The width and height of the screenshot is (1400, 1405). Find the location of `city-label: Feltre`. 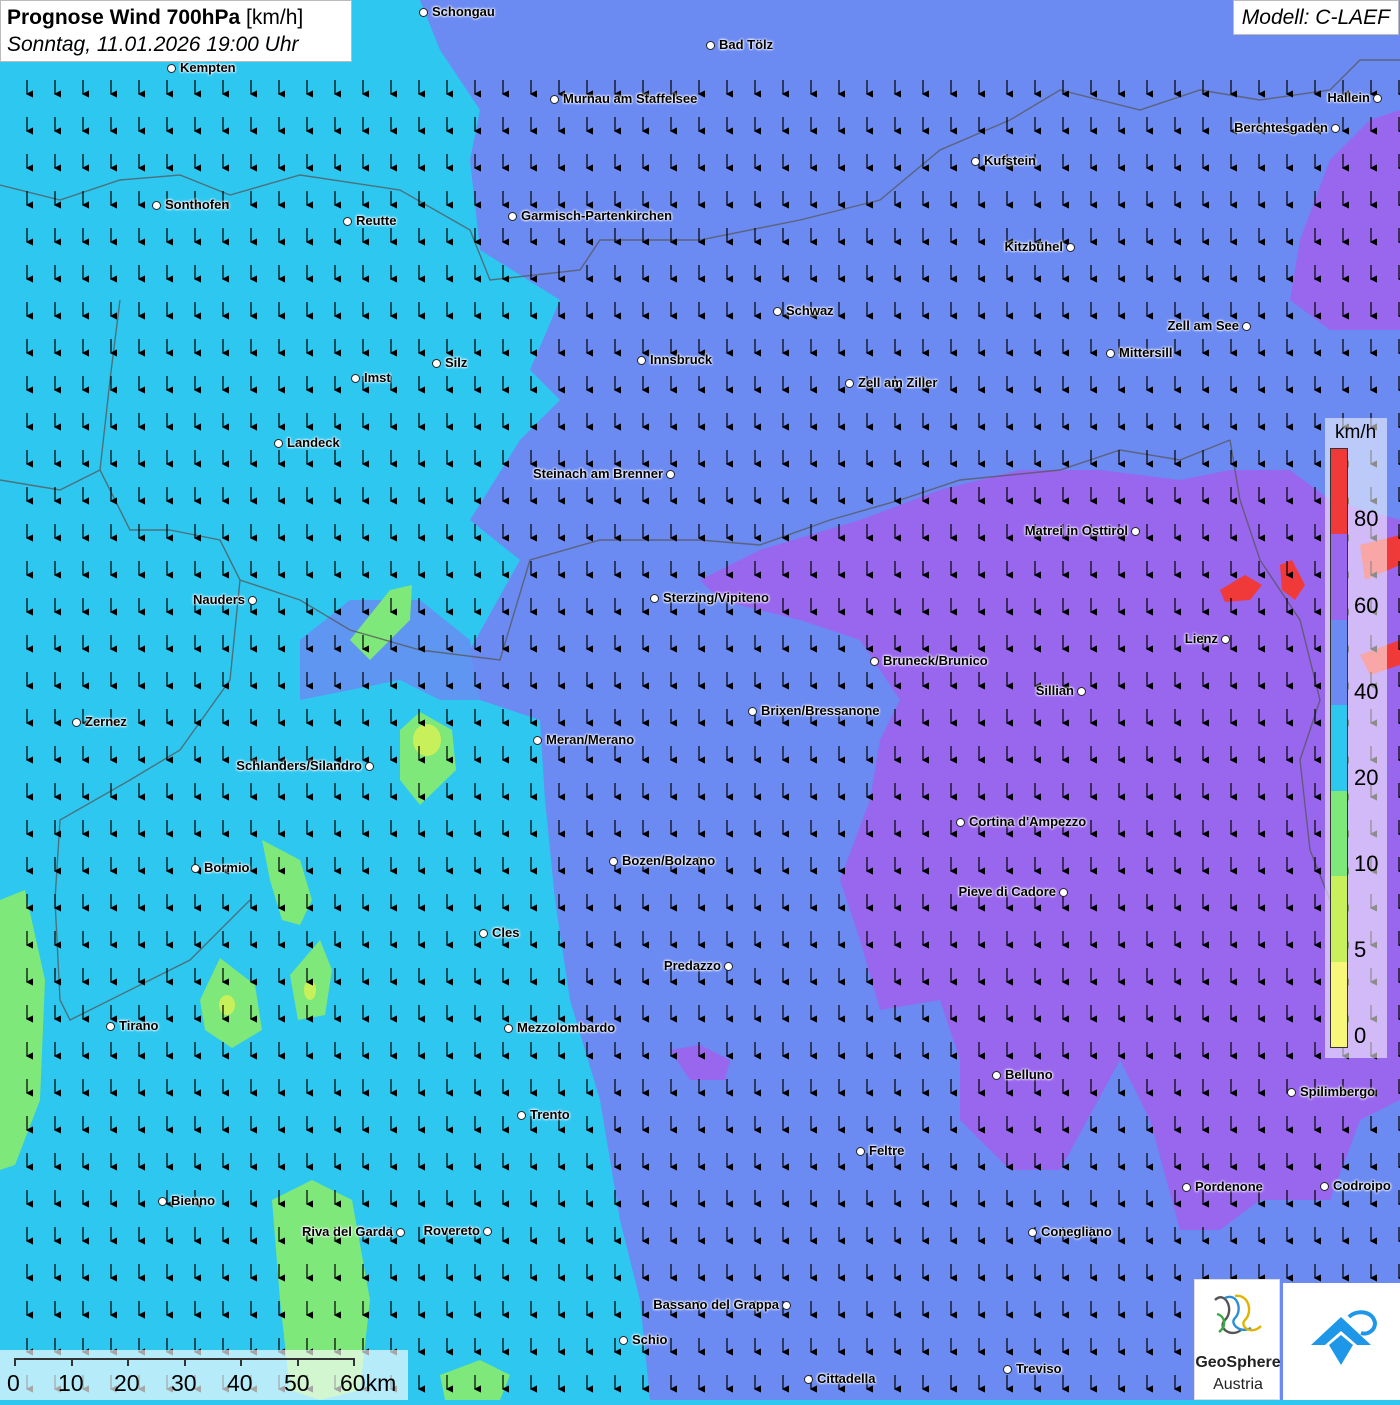

city-label: Feltre is located at coordinates (887, 1150).